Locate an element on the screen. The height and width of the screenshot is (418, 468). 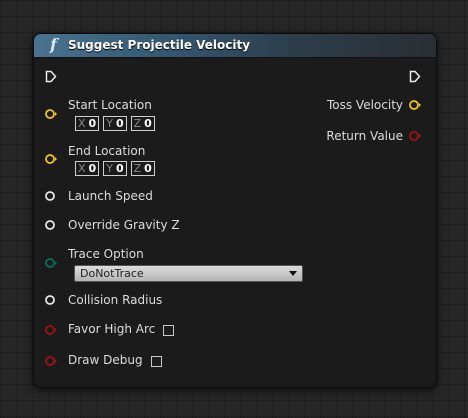
node-header: f Suggest Projectile Velocity is located at coordinates (235, 46).